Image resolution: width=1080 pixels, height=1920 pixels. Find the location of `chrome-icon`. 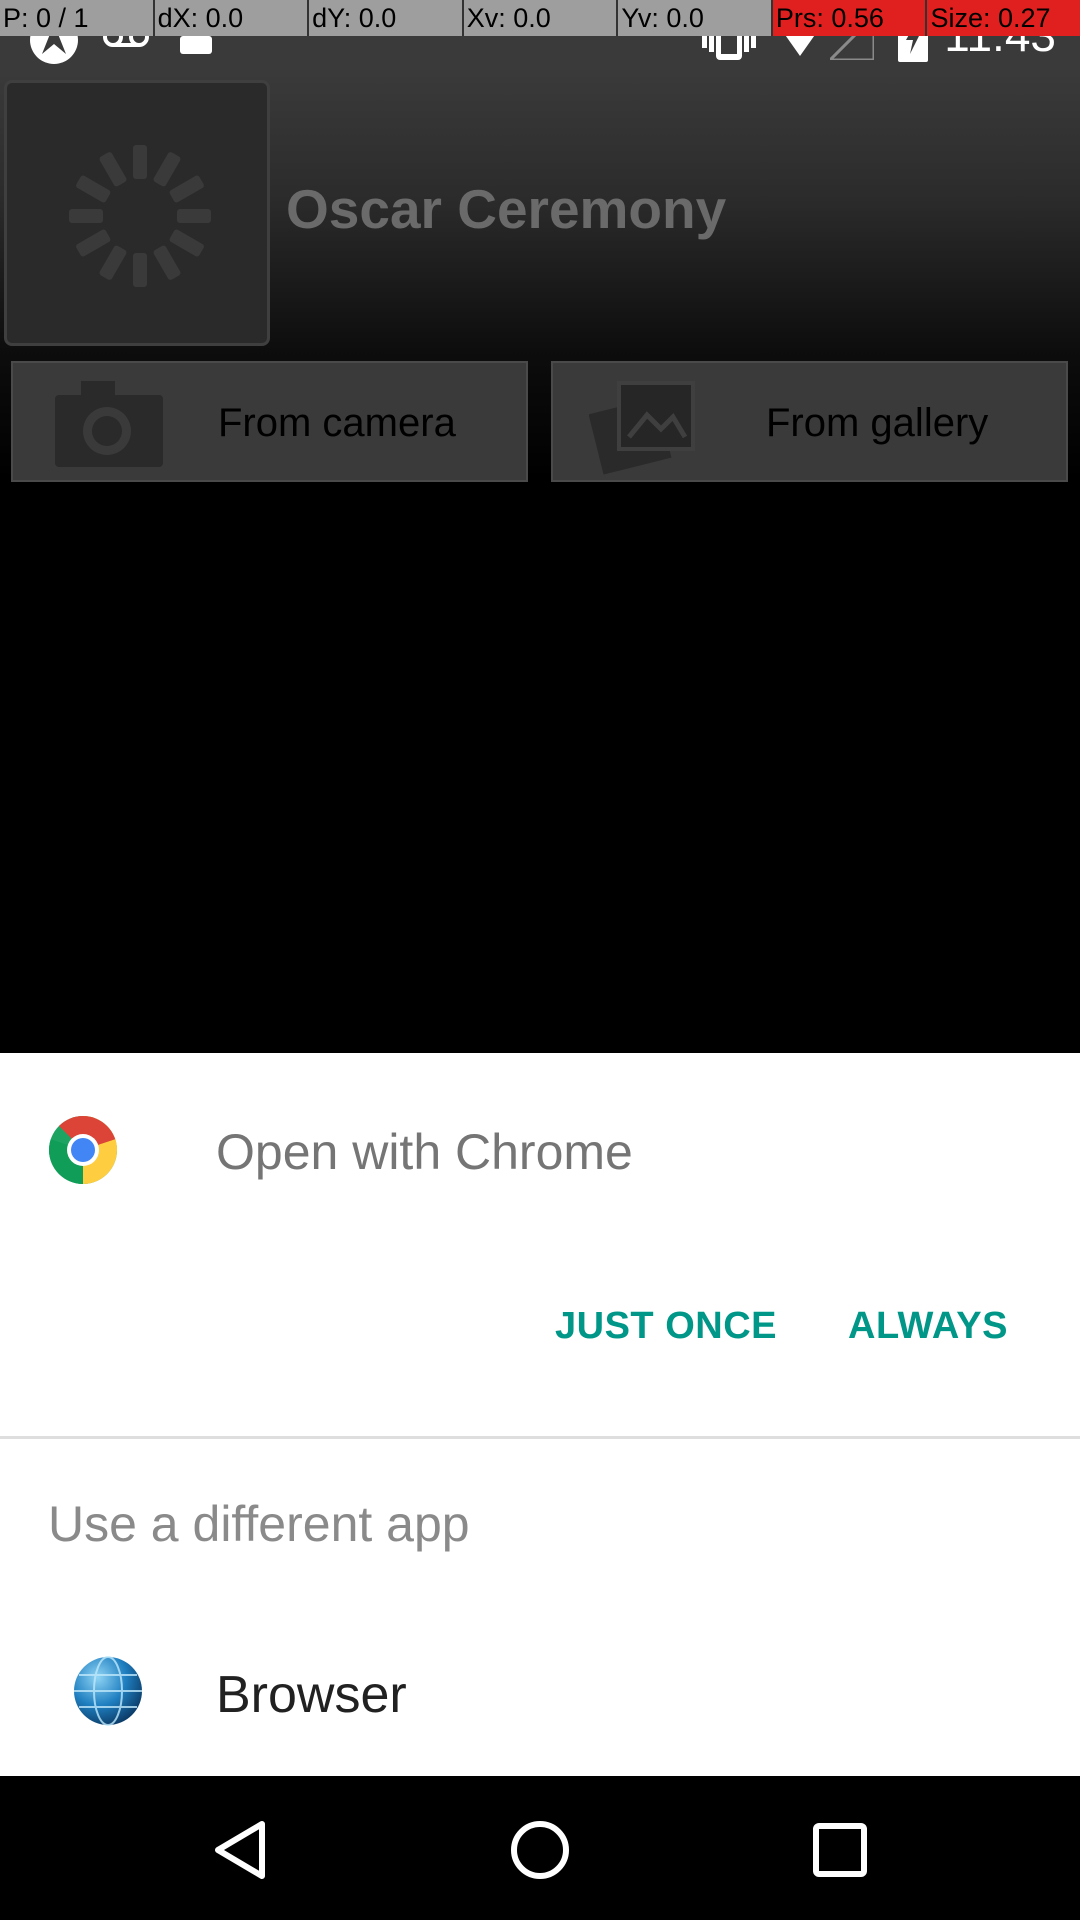

chrome-icon is located at coordinates (83, 1150).